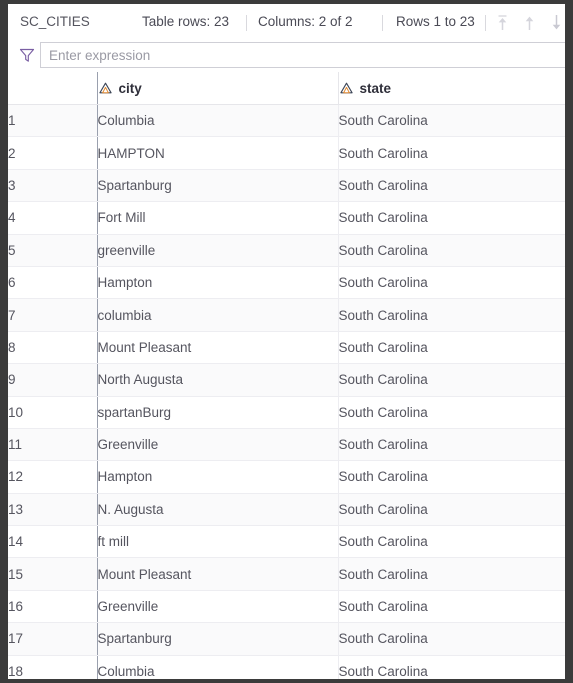  I want to click on row-number-cell: 1, so click(52, 121).